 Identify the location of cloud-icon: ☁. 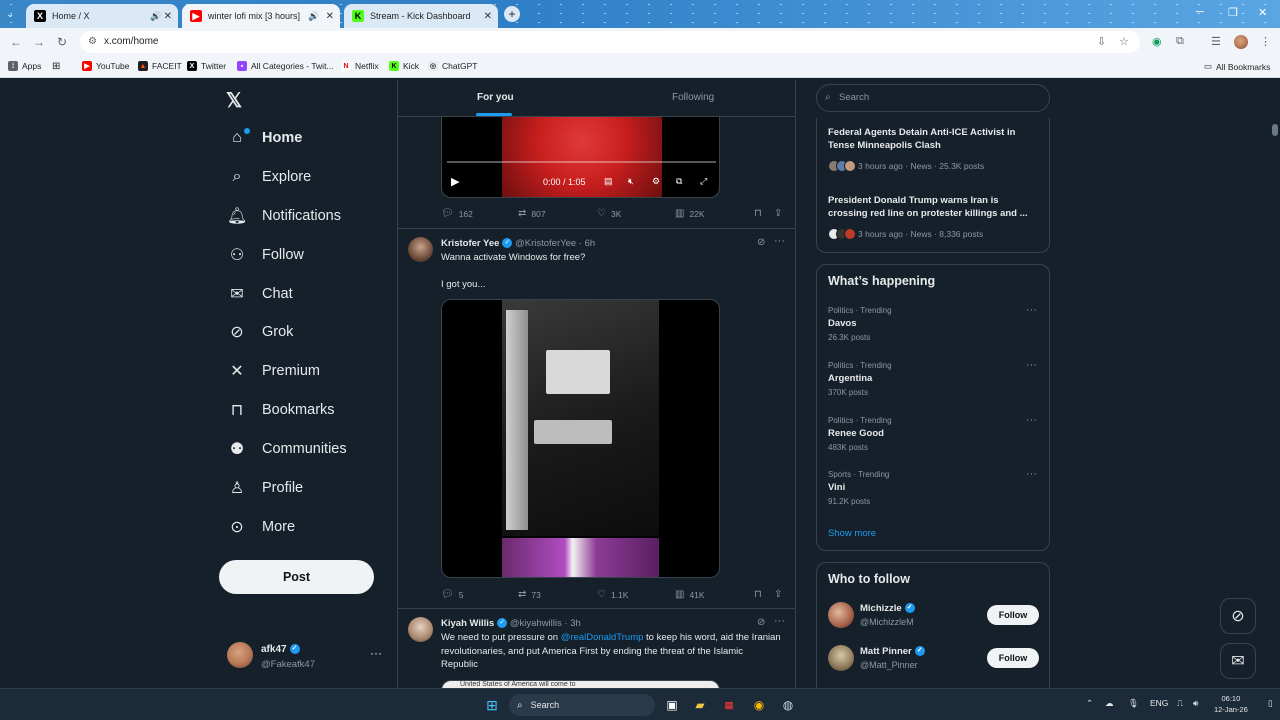
(1109, 703).